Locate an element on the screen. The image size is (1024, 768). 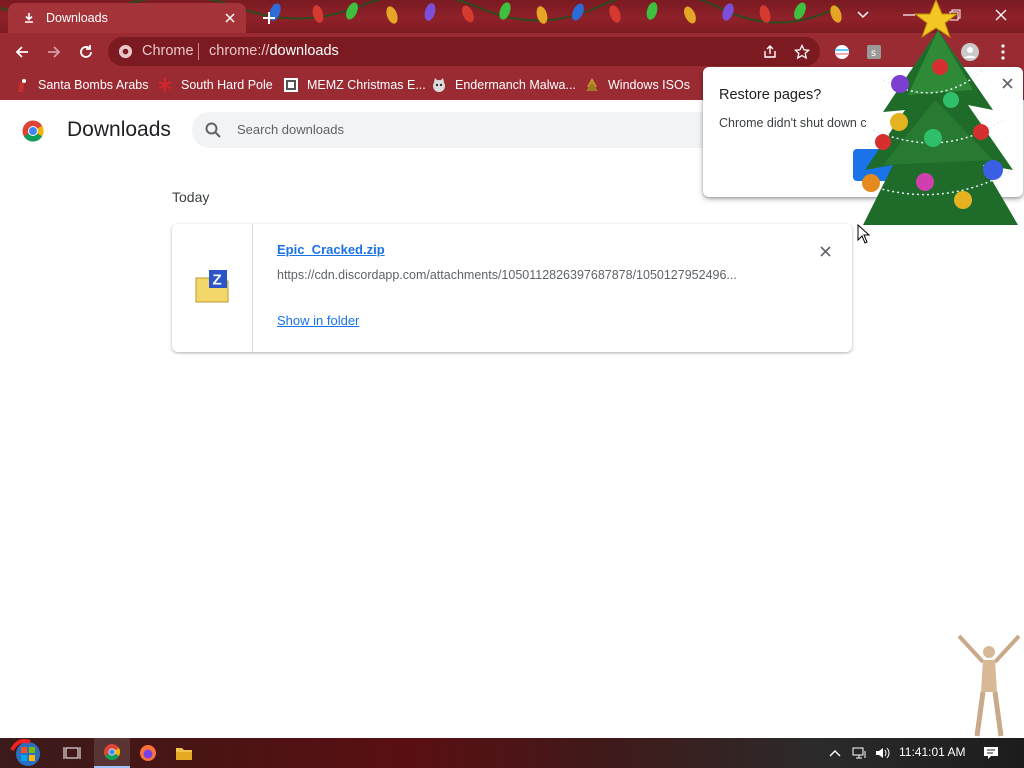
url-host: downloads is located at coordinates (304, 51).